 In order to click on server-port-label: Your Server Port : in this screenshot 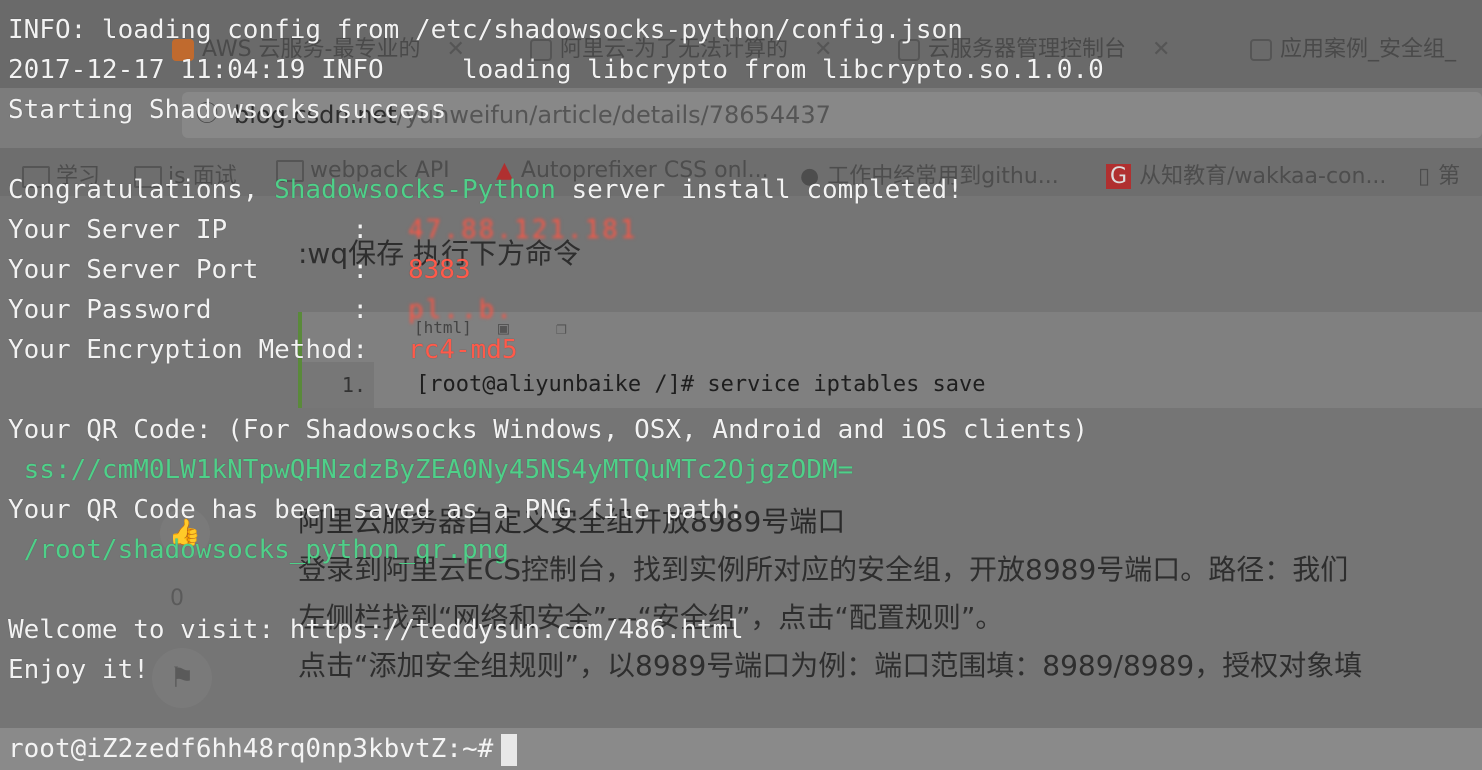, I will do `click(188, 270)`.